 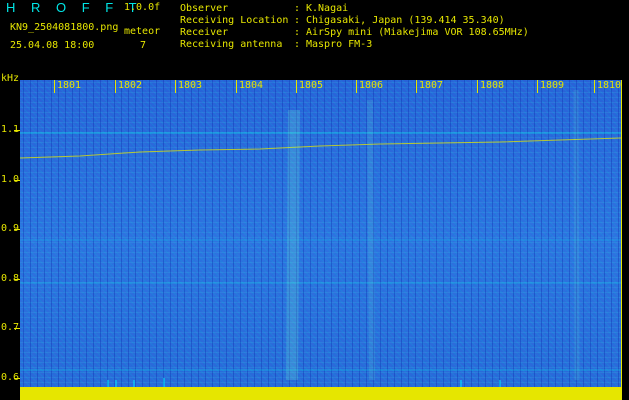 What do you see at coordinates (190, 85) in the screenshot?
I see `x-tick-label: 1803` at bounding box center [190, 85].